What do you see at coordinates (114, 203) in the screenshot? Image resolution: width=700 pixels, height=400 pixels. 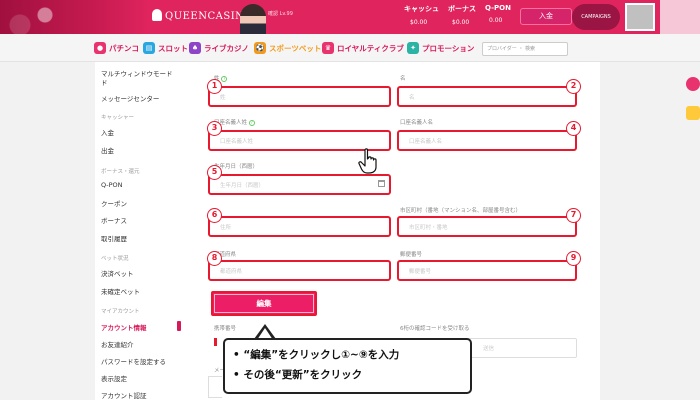 I see `sidebar-item-coupon: クーポン` at bounding box center [114, 203].